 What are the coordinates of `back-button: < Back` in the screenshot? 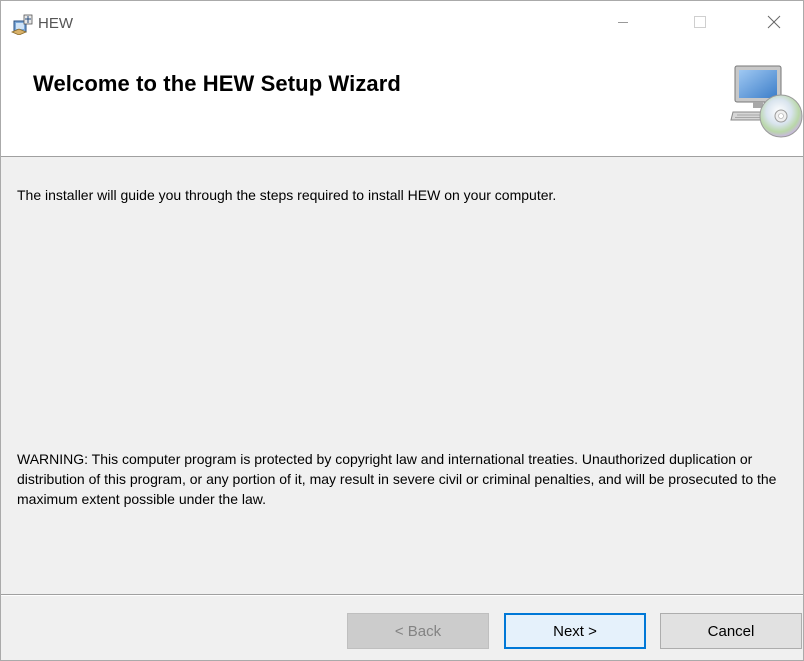 It's located at (418, 631).